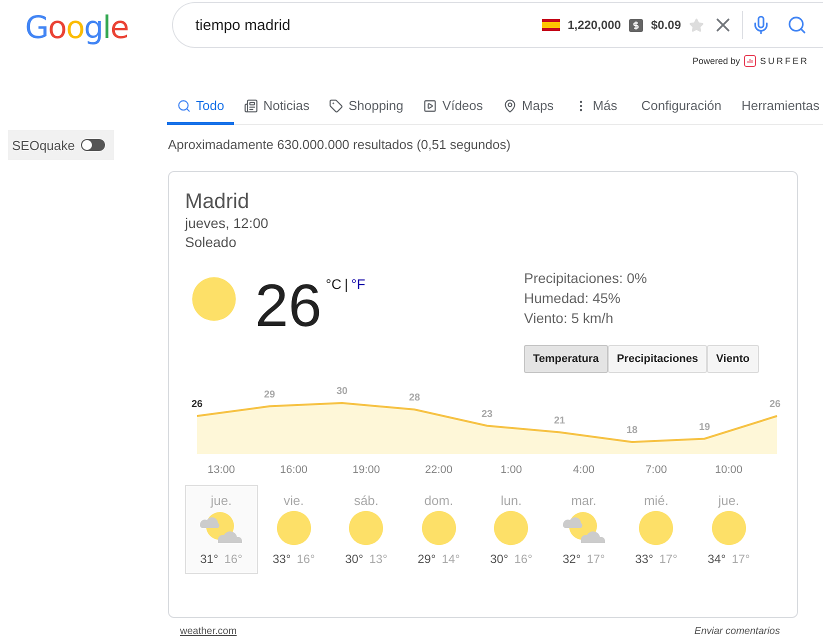 The height and width of the screenshot is (638, 823). I want to click on star-icon, so click(696, 25).